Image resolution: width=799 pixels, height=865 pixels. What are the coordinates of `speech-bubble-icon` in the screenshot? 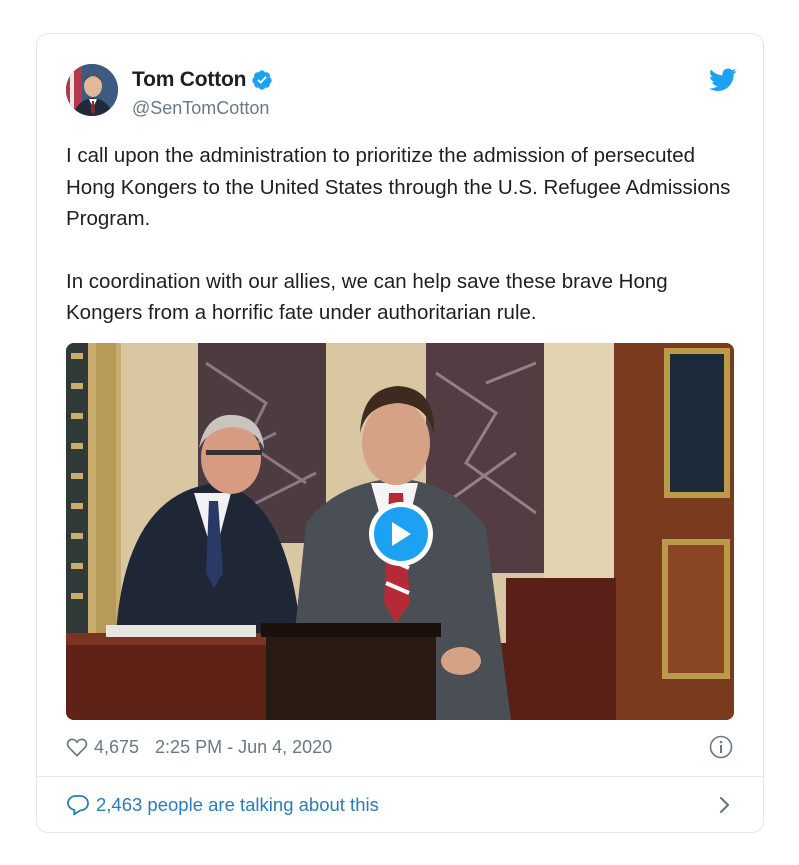 It's located at (78, 805).